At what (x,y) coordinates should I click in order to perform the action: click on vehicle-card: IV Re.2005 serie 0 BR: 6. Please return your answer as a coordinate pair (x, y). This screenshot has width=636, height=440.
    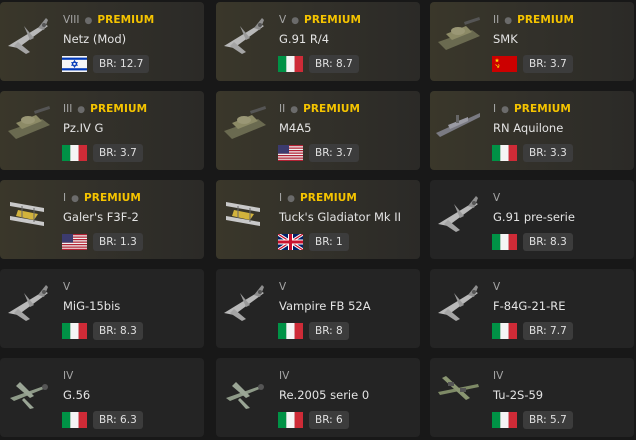
    Looking at the image, I should click on (318, 397).